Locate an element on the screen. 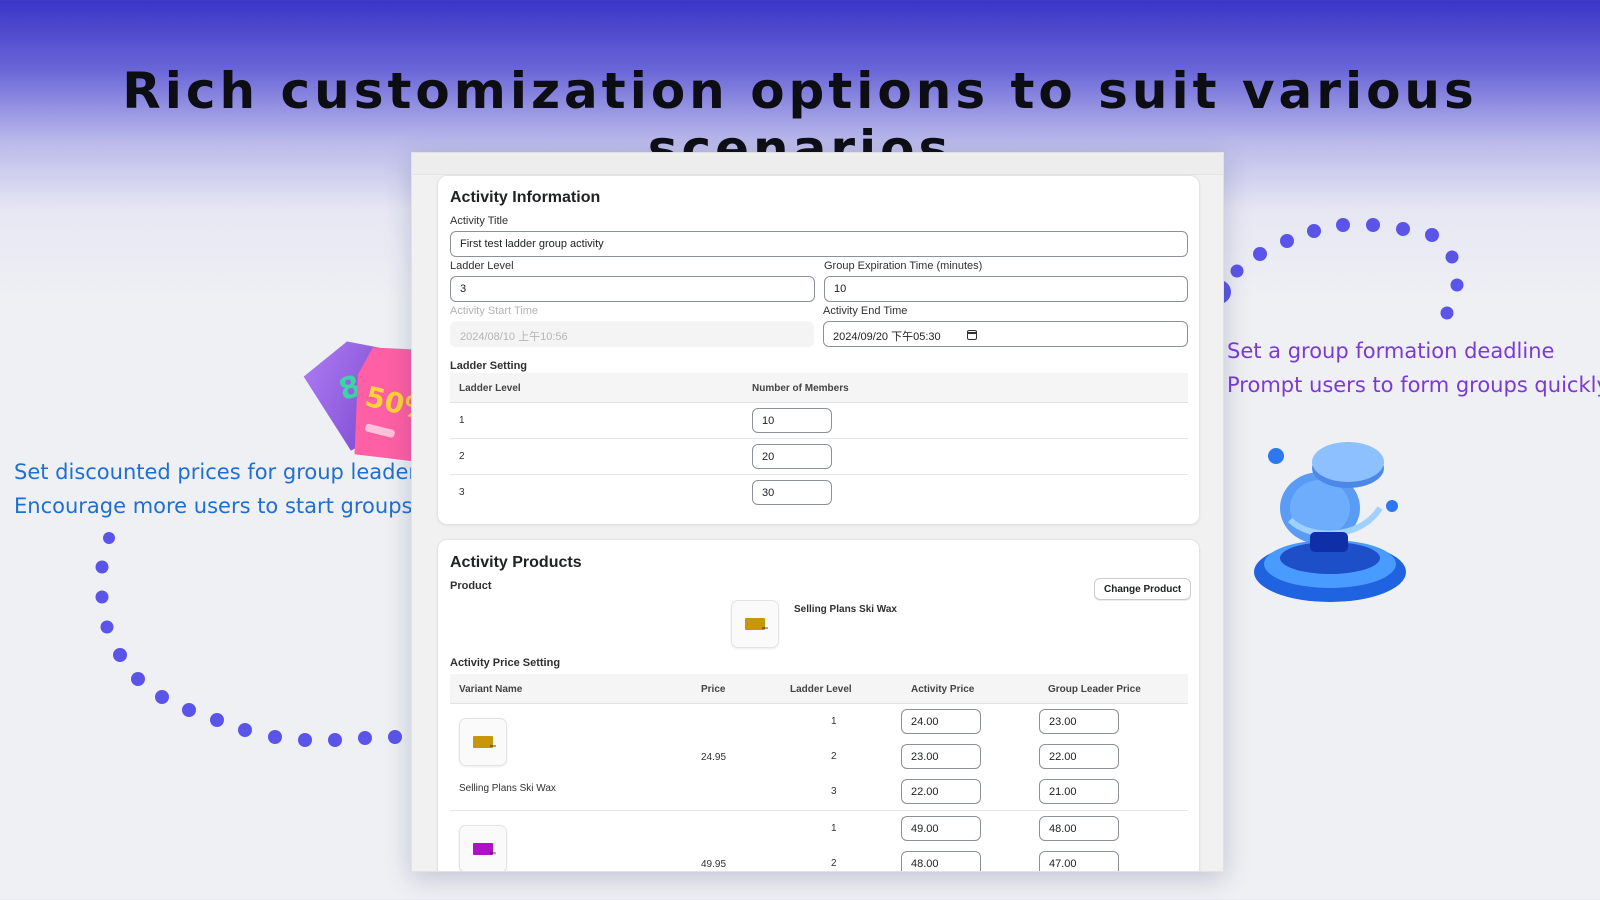 The width and height of the screenshot is (1600, 900). right-callout-line2: Prompt users to form groups quickly is located at coordinates (1413, 385).